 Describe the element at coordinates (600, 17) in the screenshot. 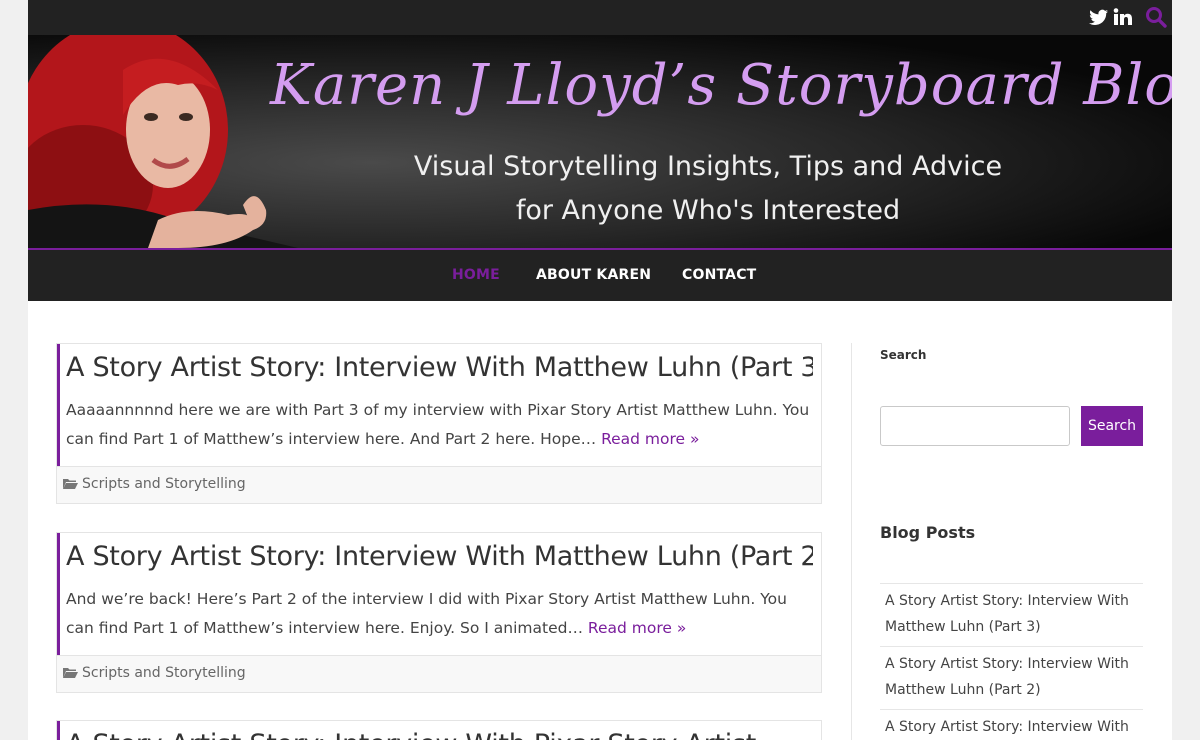

I see `top-bar` at that location.